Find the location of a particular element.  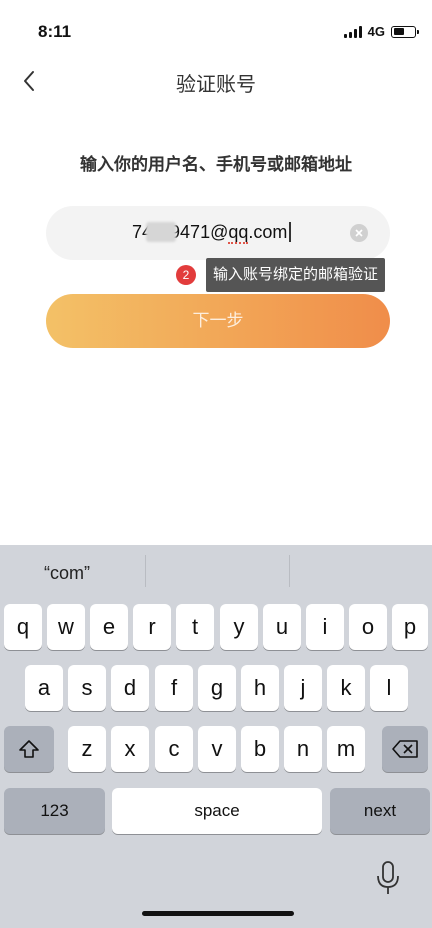

key-s: s is located at coordinates (87, 688).